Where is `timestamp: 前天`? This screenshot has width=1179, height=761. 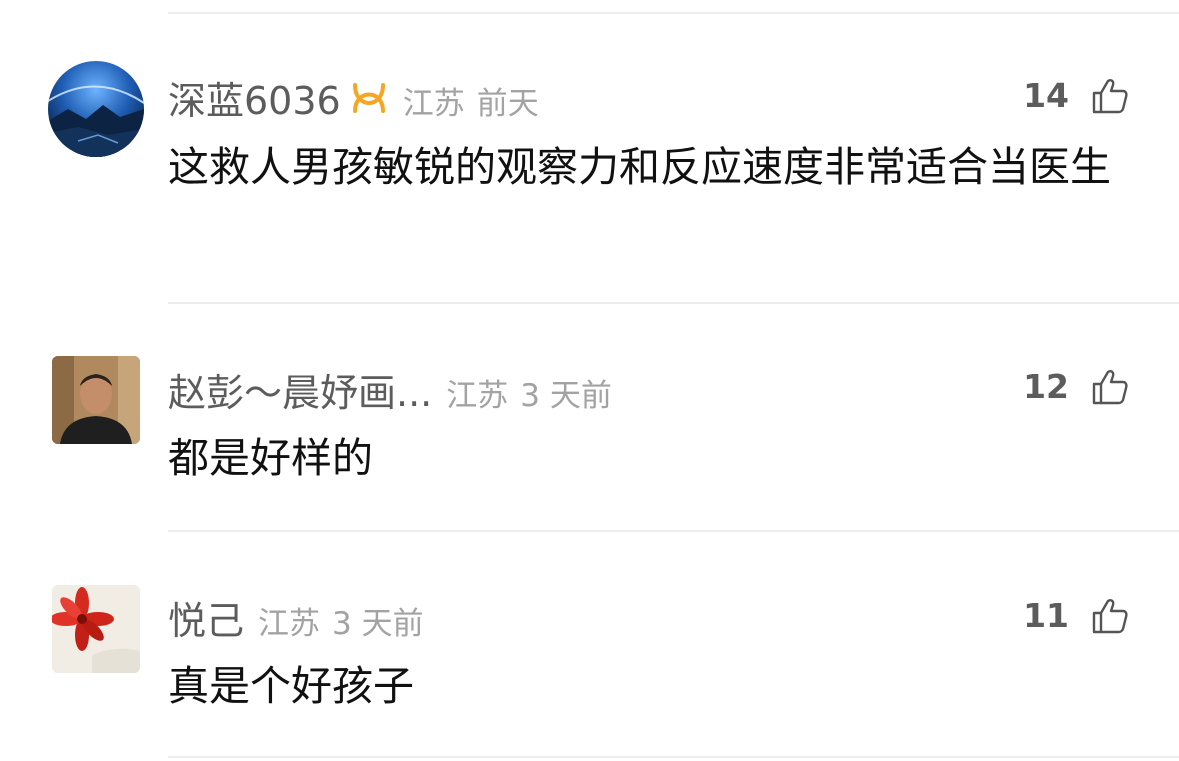
timestamp: 前天 is located at coordinates (507, 104).